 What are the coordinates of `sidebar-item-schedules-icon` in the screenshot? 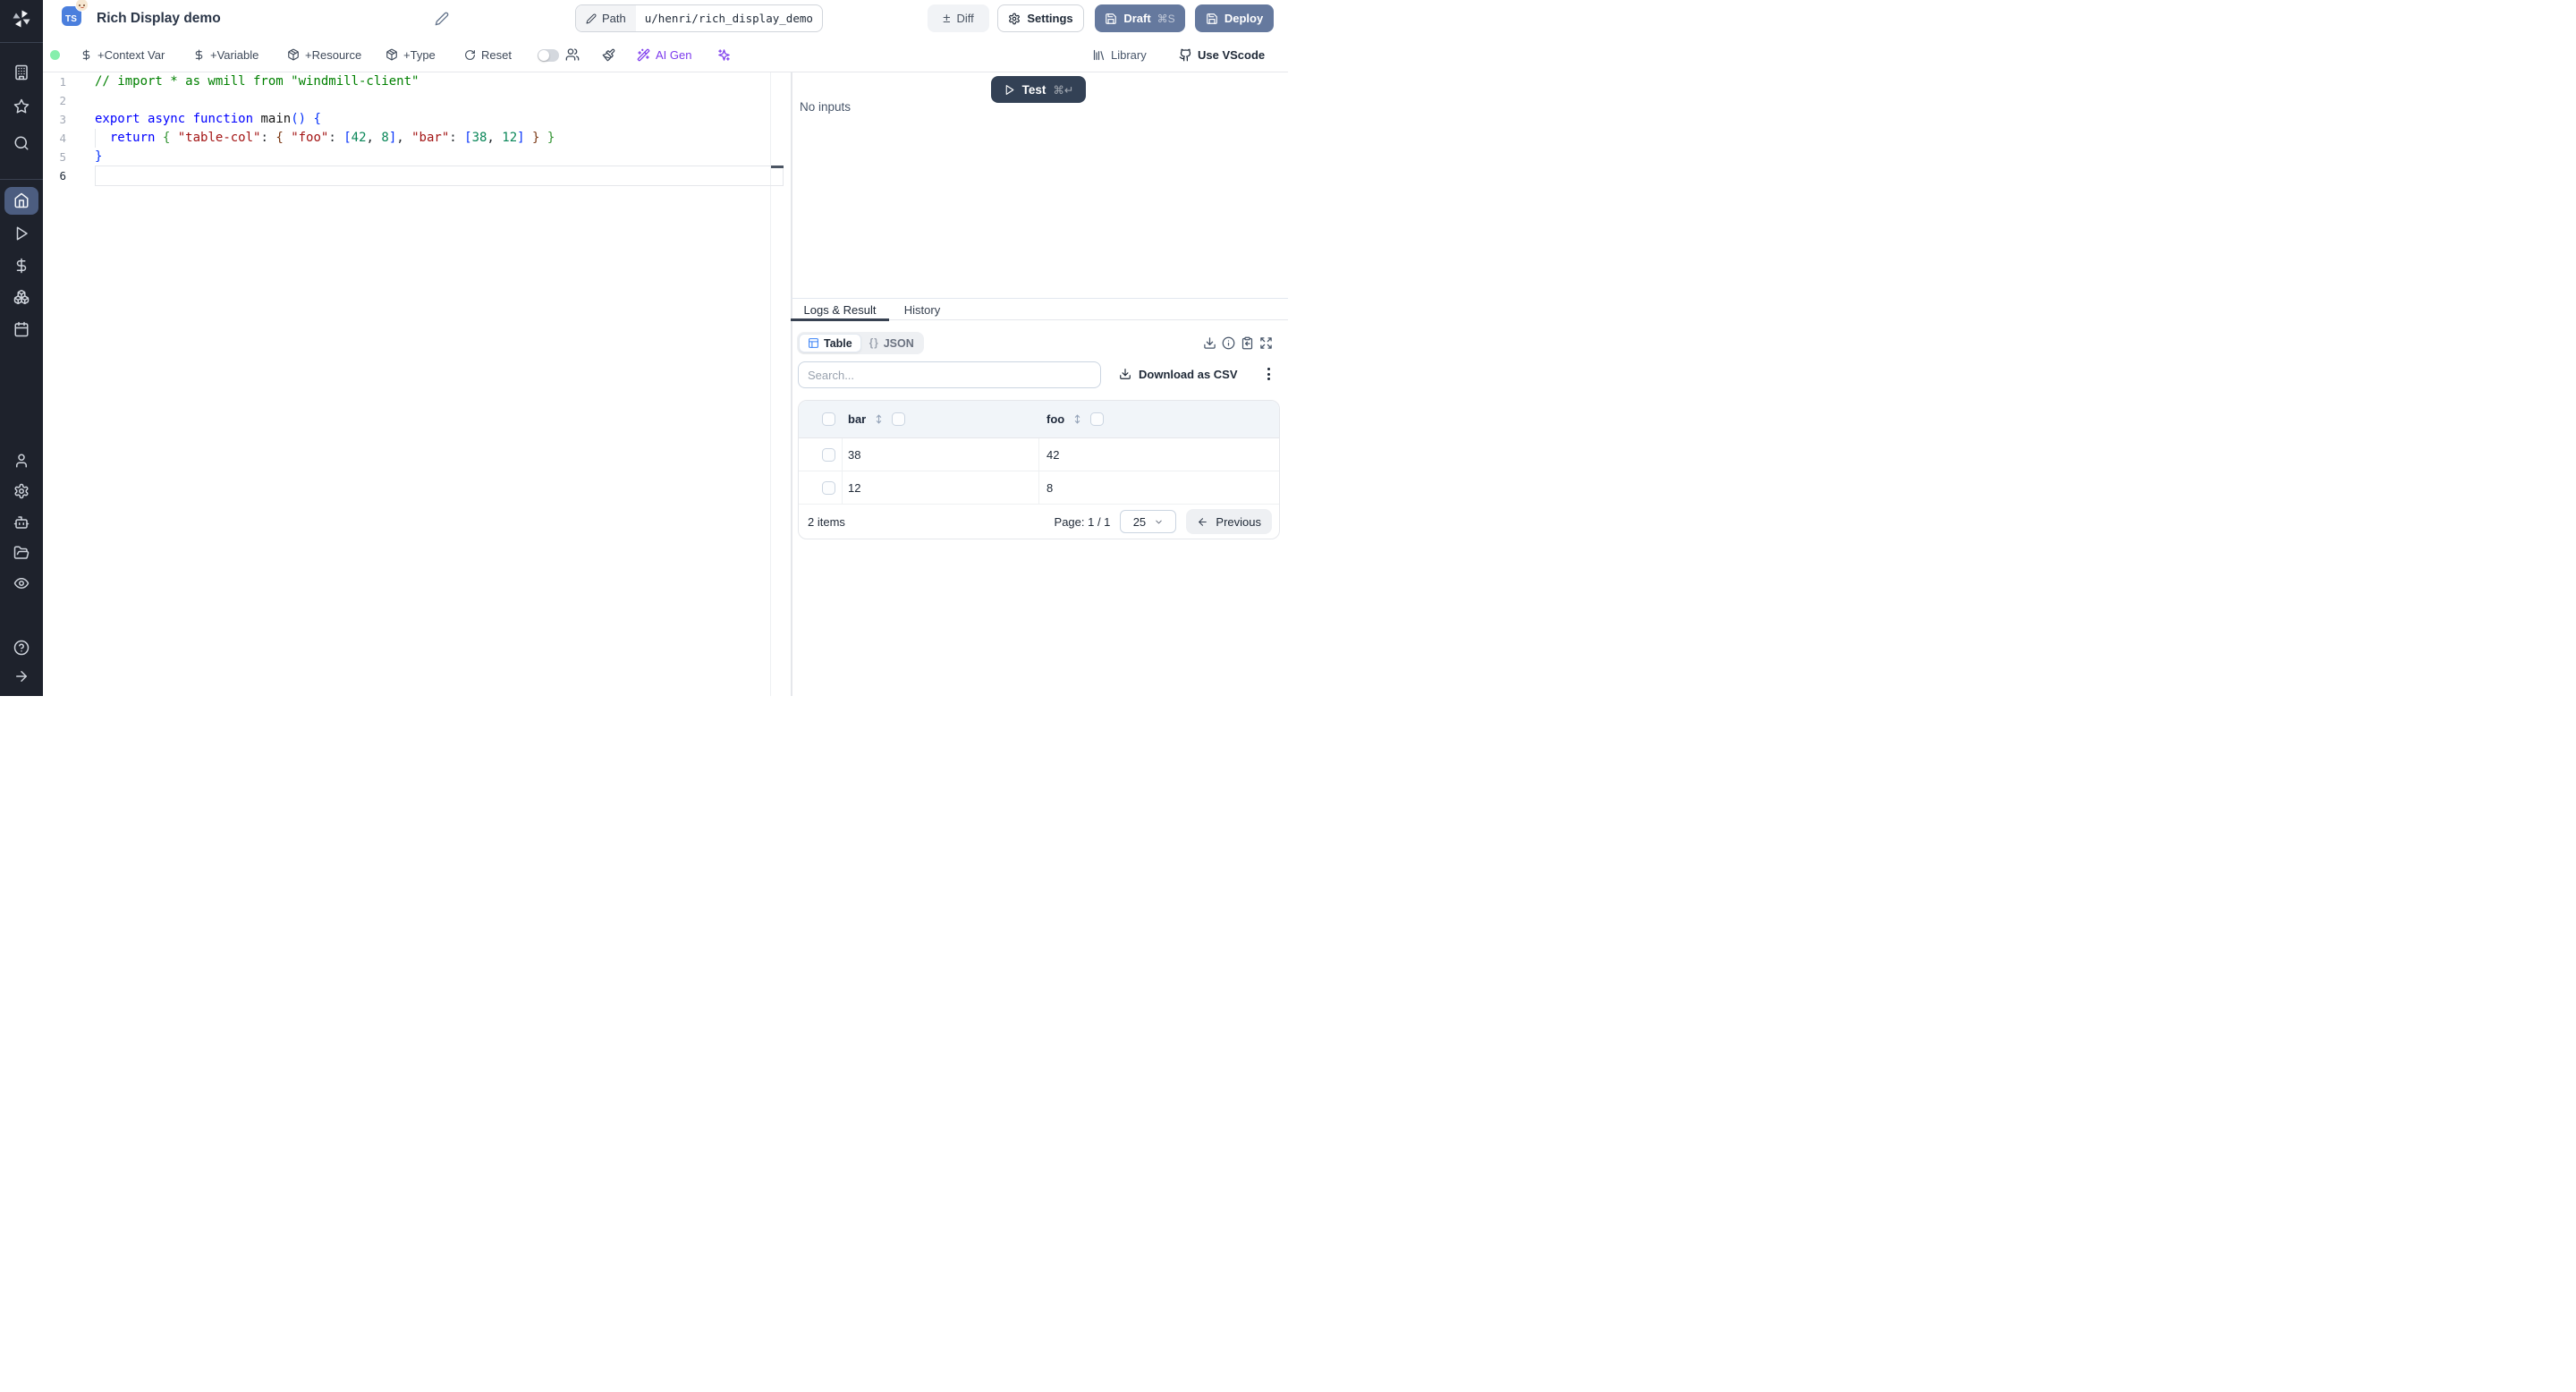 It's located at (21, 329).